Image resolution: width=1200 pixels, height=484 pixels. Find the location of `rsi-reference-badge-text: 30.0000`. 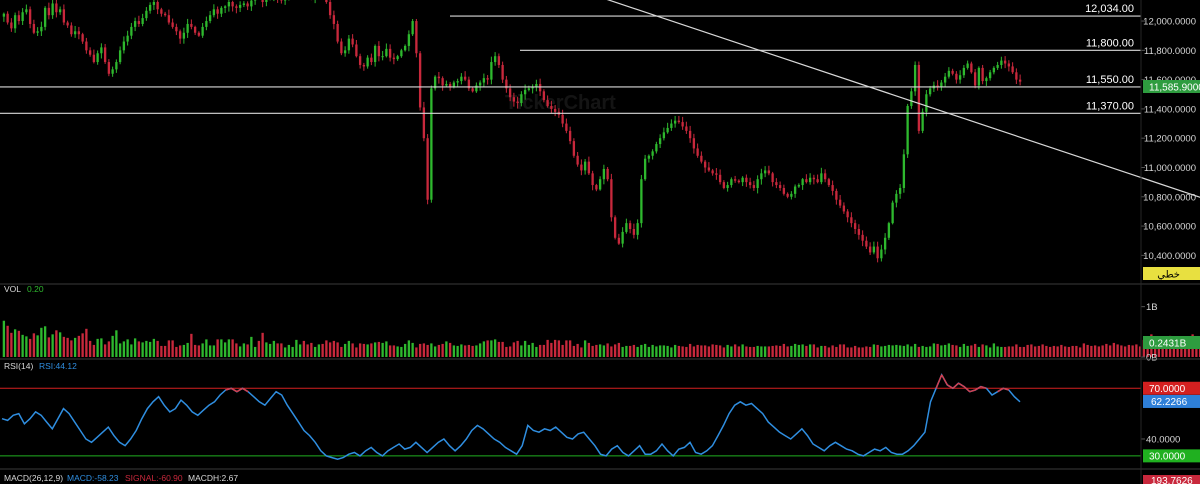

rsi-reference-badge-text: 30.0000 is located at coordinates (1167, 456).